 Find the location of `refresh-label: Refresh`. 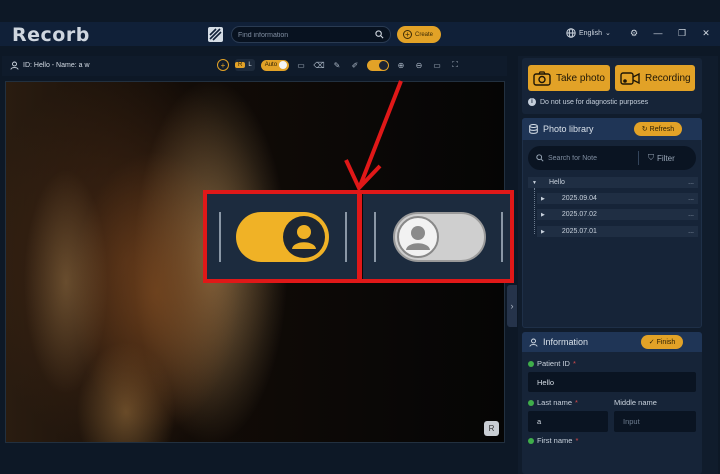

refresh-label: Refresh is located at coordinates (662, 129).